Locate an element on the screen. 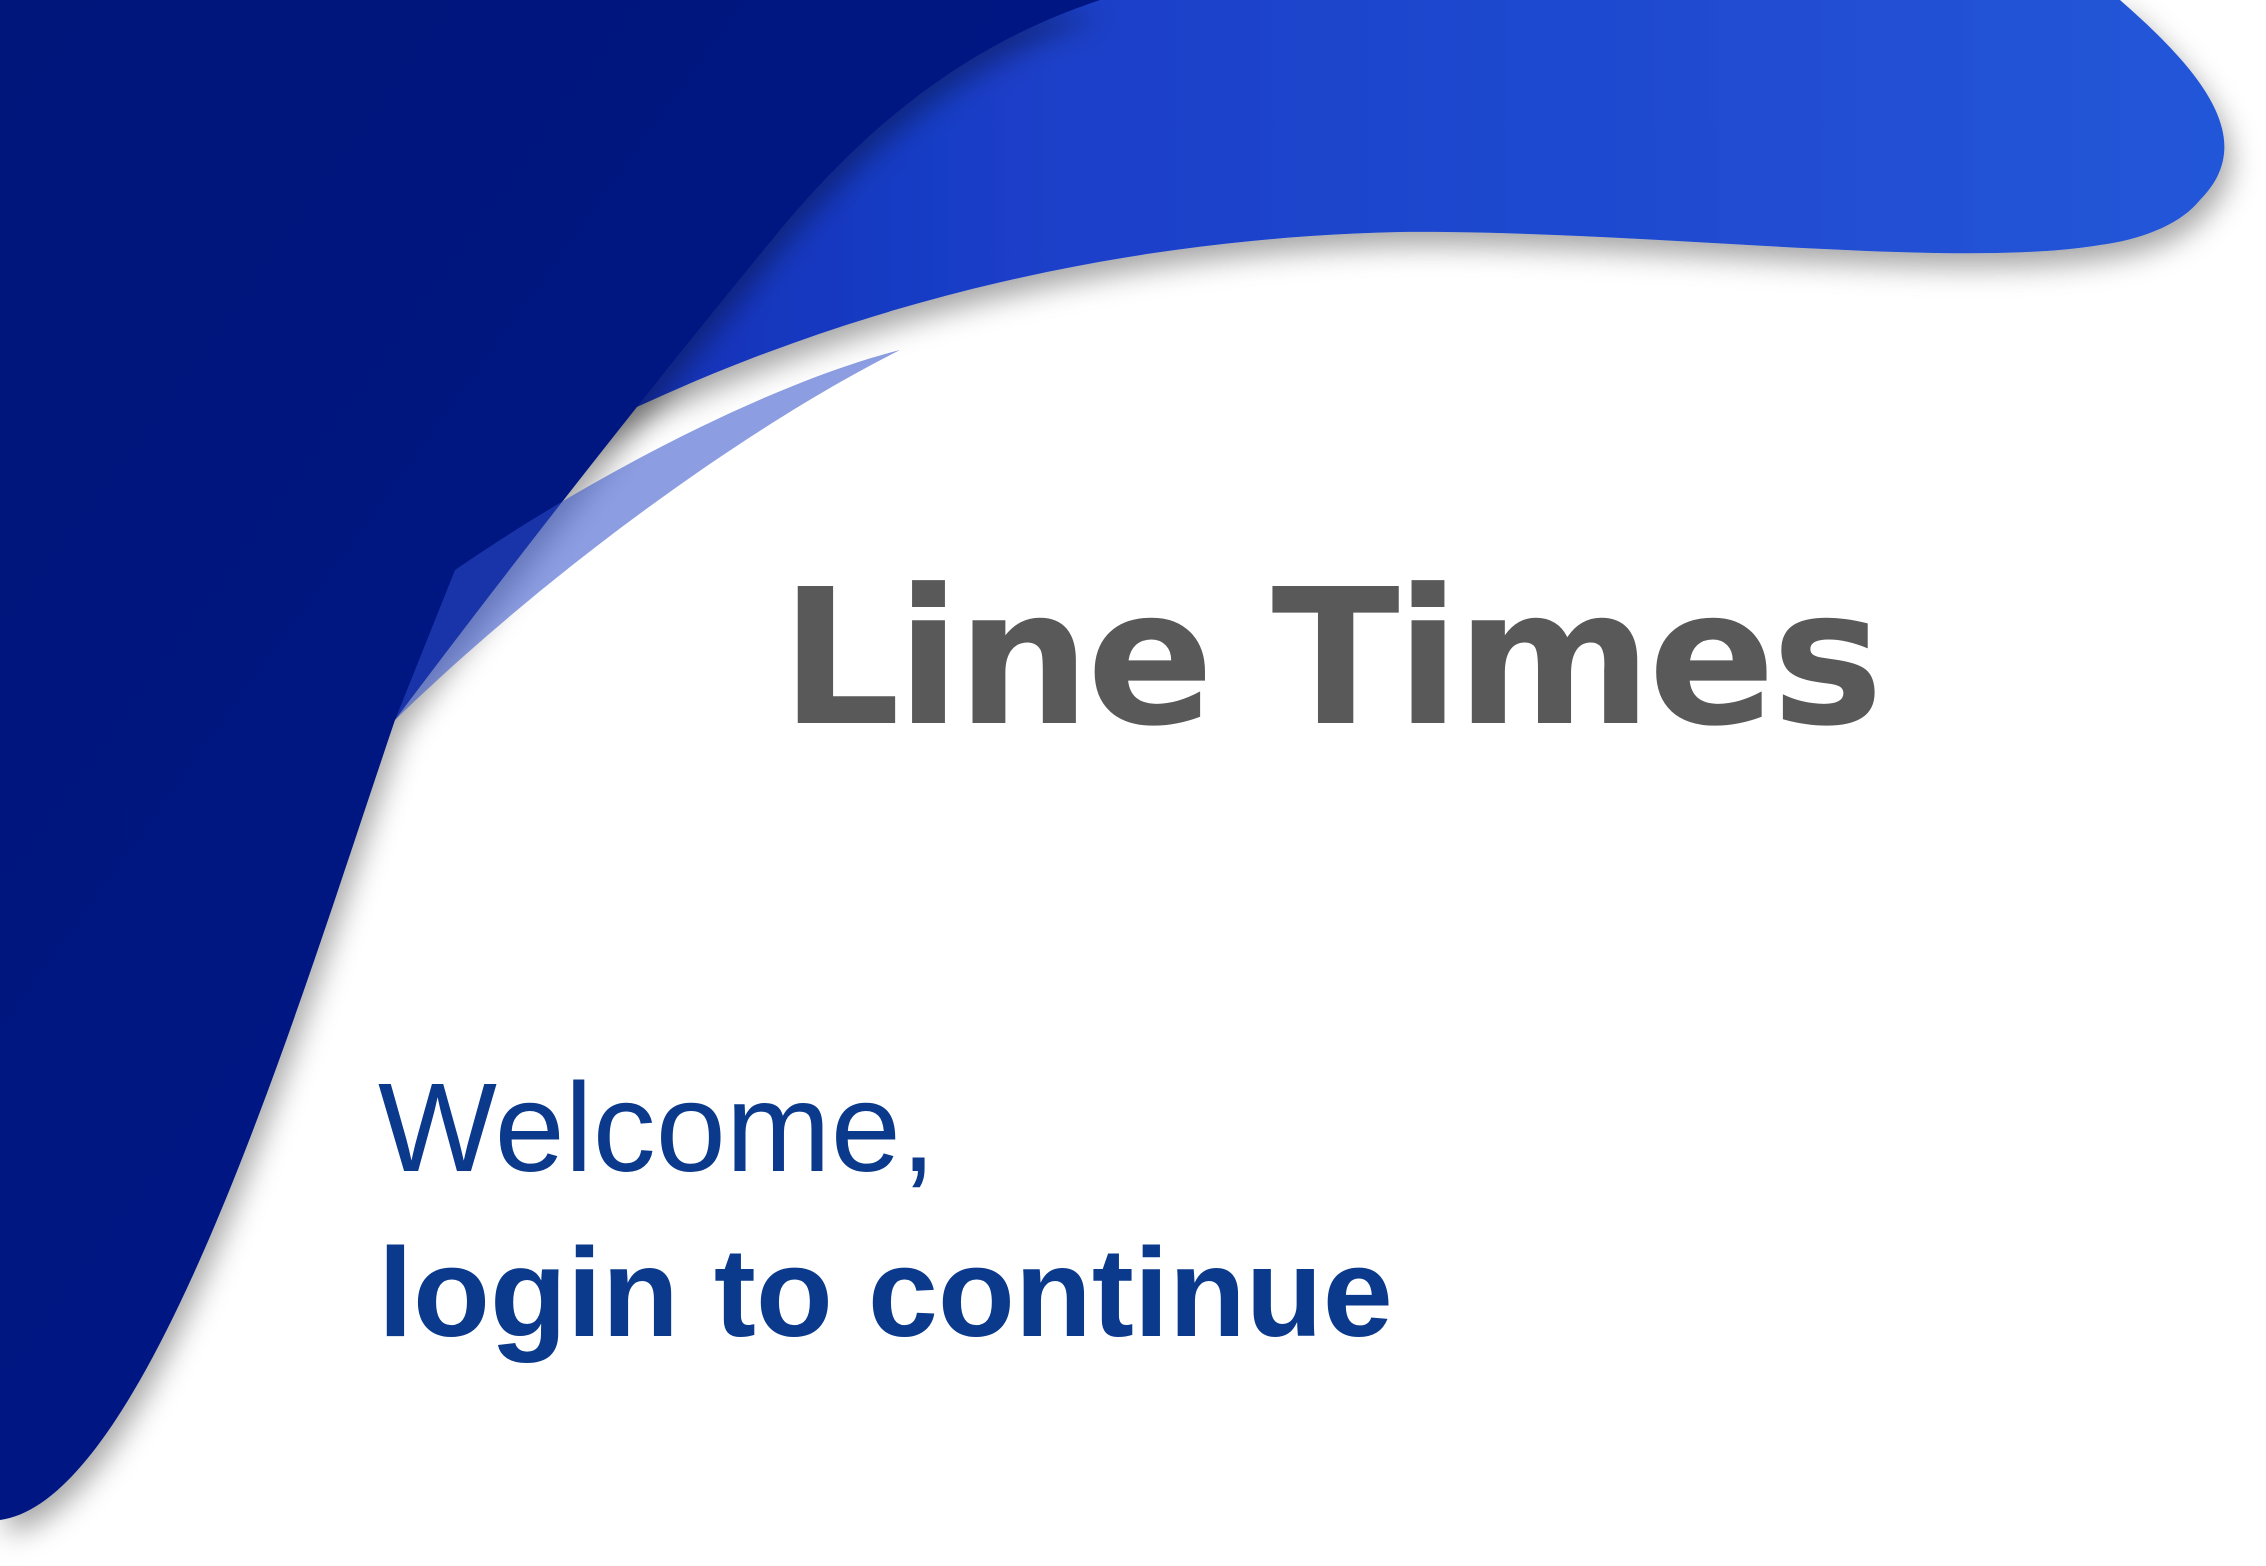 Image resolution: width=2266 pixels, height=1566 pixels. welcome-heading: Welcome, is located at coordinates (657, 1127).